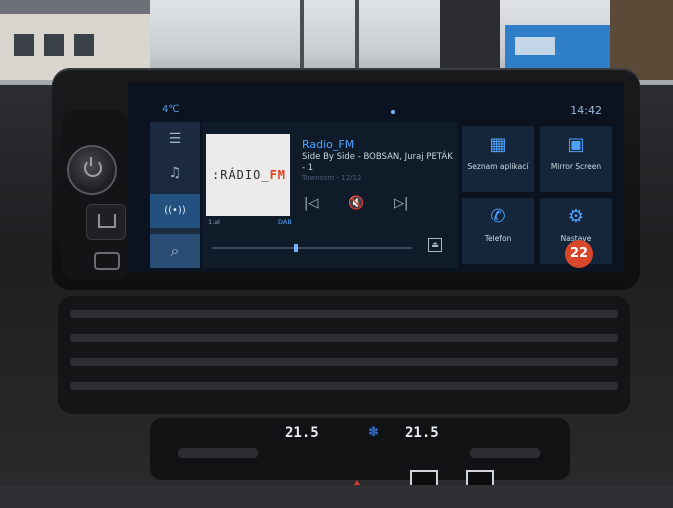 The height and width of the screenshot is (508, 673). Describe the element at coordinates (435, 245) in the screenshot. I see `eject-icon: ⏏` at that location.